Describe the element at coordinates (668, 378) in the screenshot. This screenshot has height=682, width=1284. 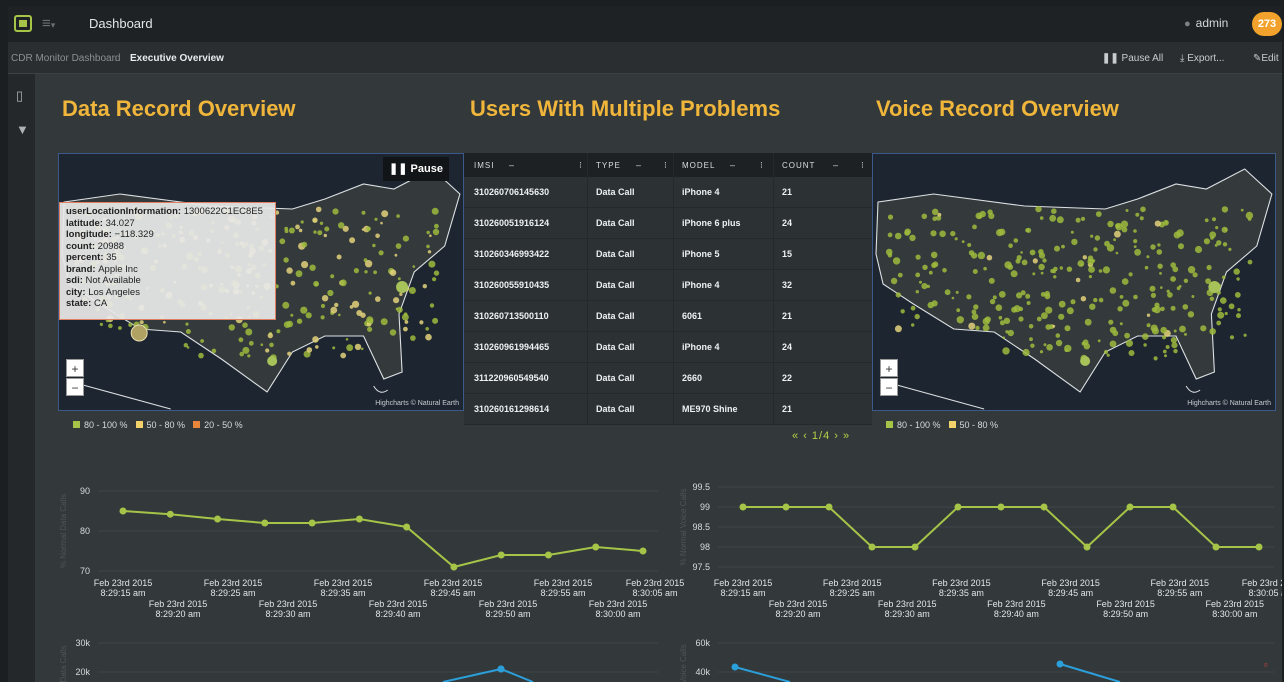
I see `table-row: 311220960549540 Data Call 2660 22` at that location.